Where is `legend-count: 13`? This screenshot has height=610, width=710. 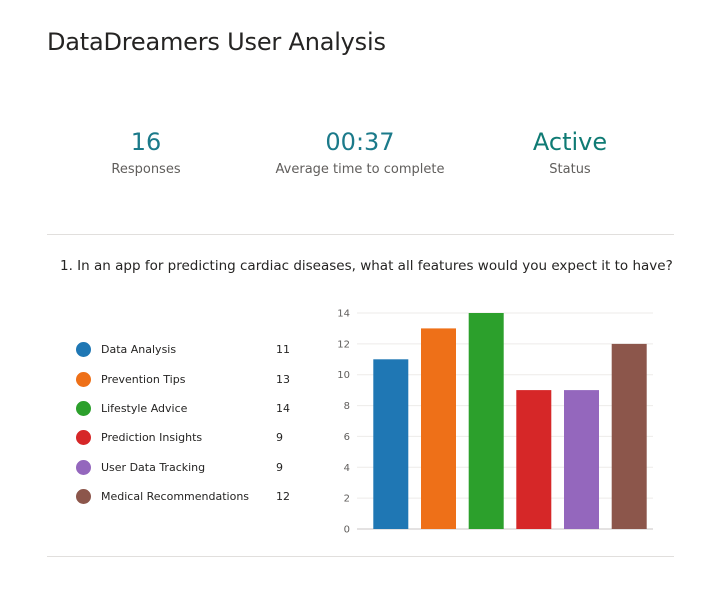 legend-count: 13 is located at coordinates (283, 379).